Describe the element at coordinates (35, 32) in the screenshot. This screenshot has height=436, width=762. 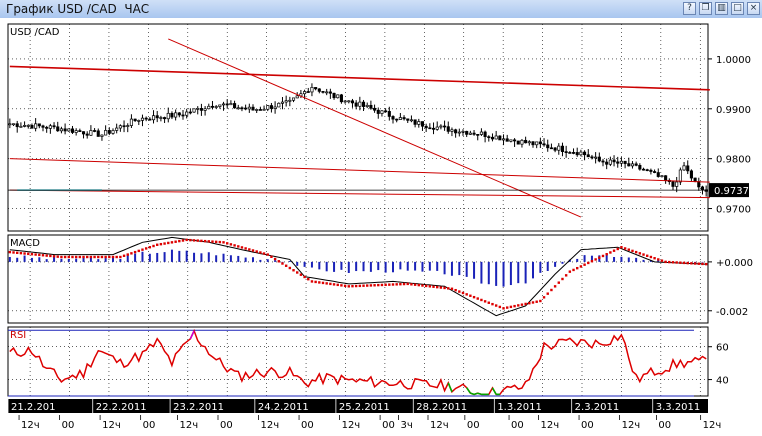
I see `price-title: USD /CAD` at that location.